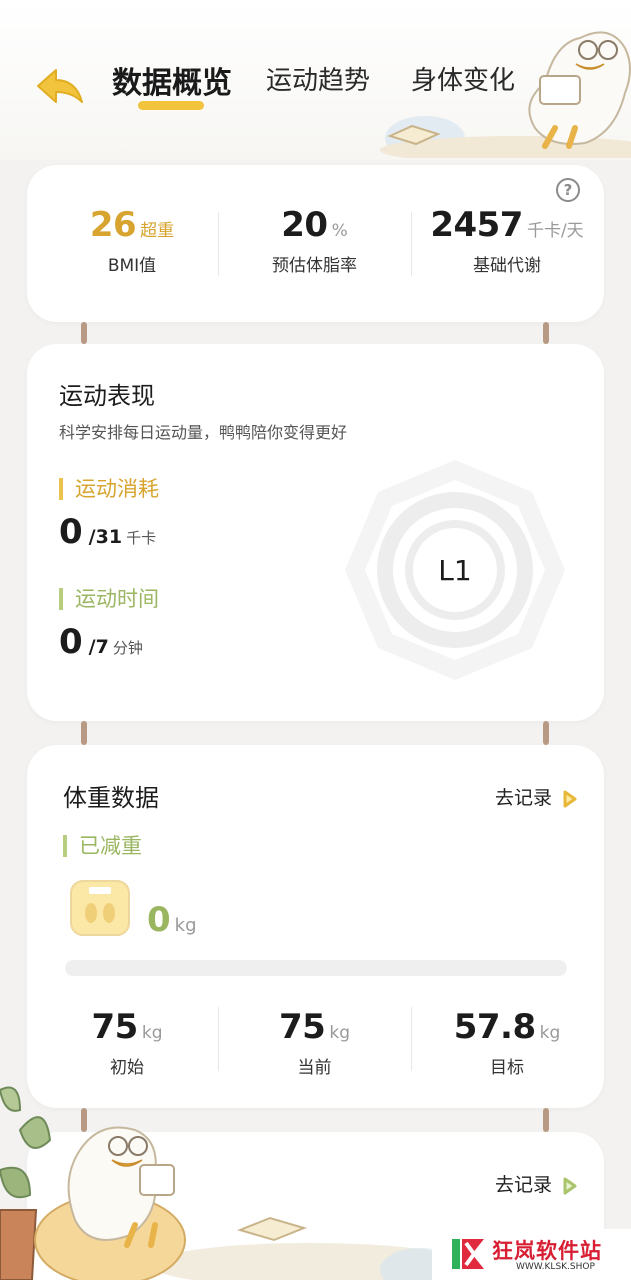 Image resolution: width=631 pixels, height=1280 pixels. I want to click on weight-lost-metric: 0 kg, so click(172, 920).